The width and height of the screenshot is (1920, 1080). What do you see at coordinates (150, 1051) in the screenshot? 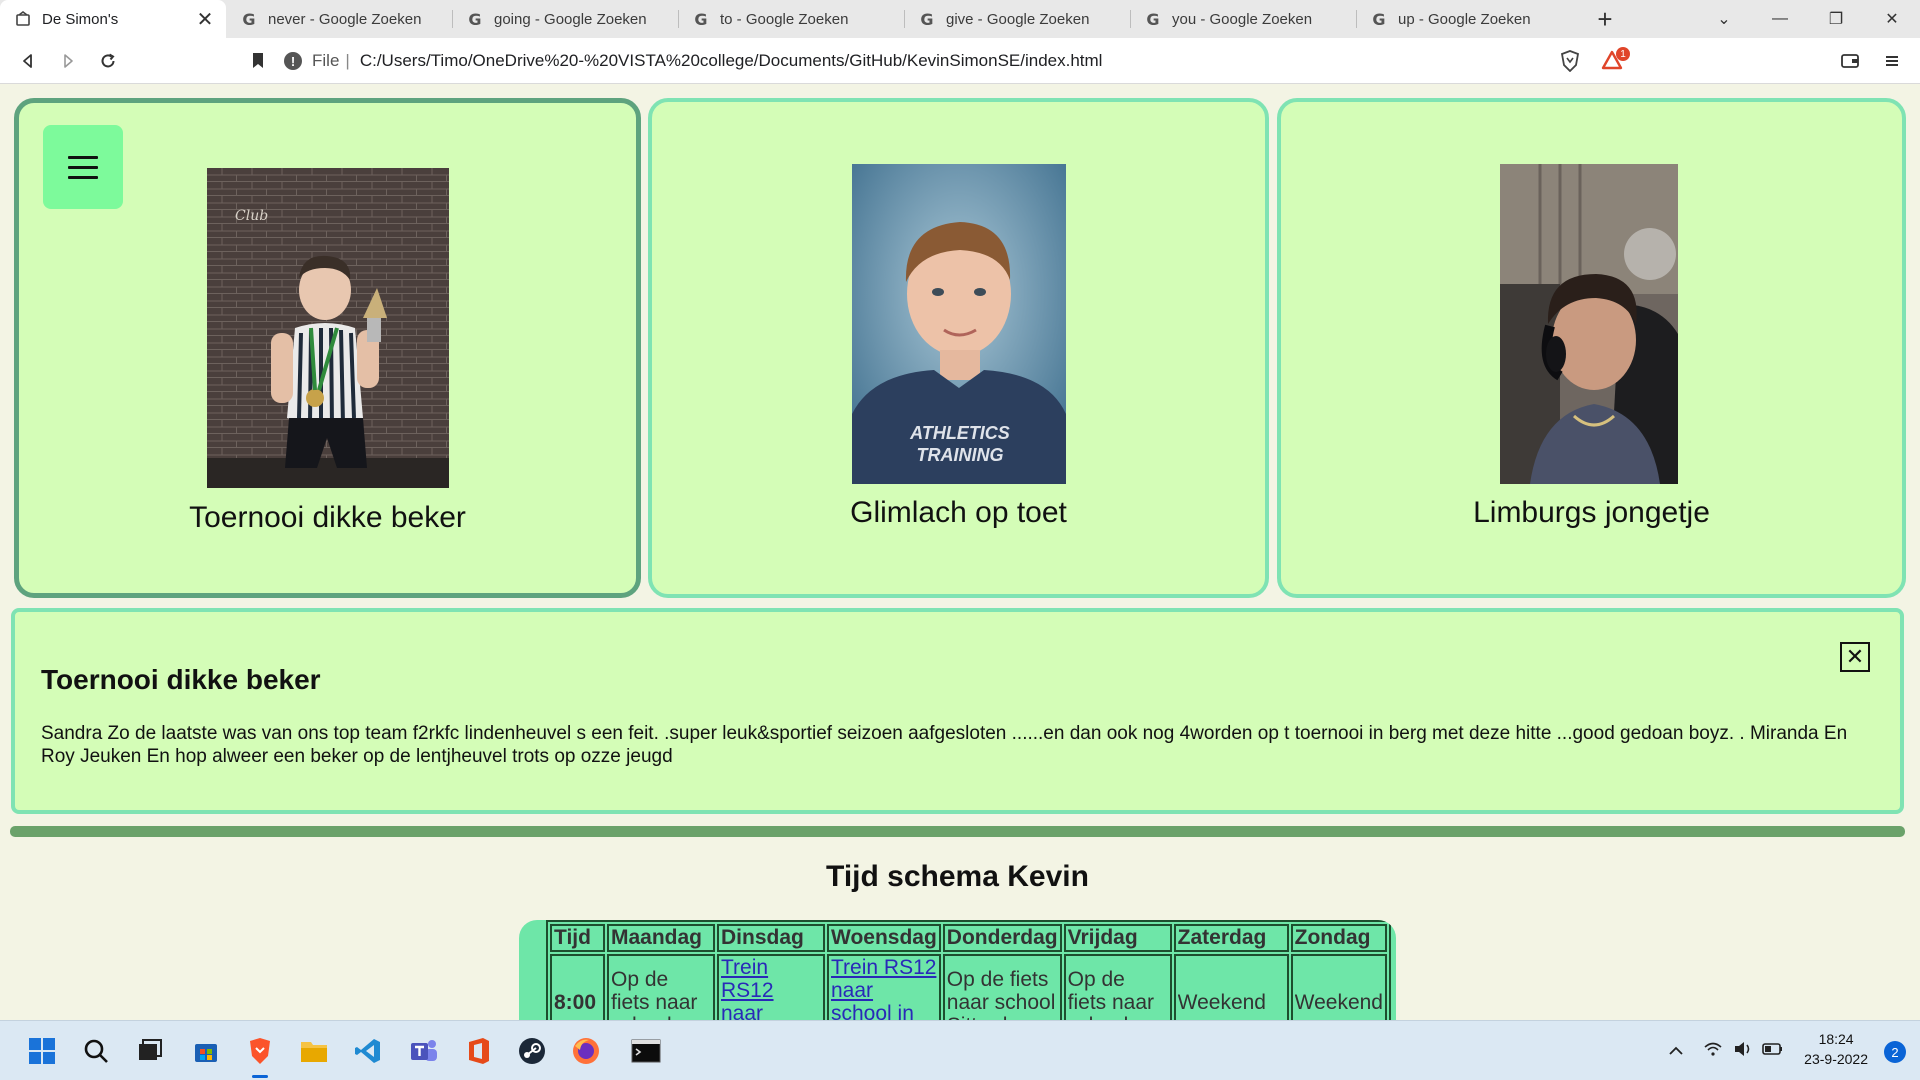
I see `task-view-icon` at bounding box center [150, 1051].